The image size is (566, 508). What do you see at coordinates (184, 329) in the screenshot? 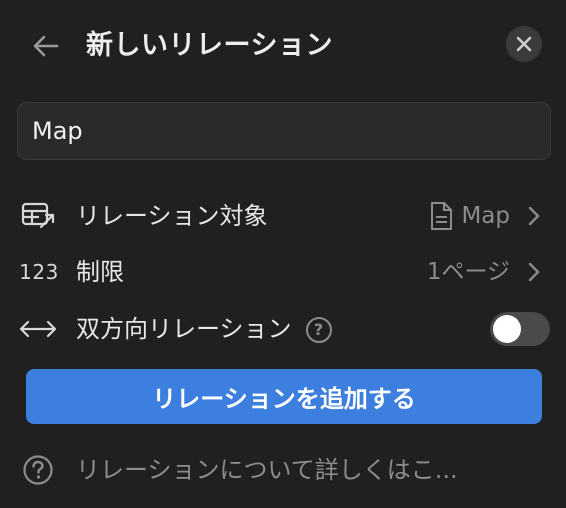
I see `two-way-relation-label-text: 双方向リレーション` at bounding box center [184, 329].